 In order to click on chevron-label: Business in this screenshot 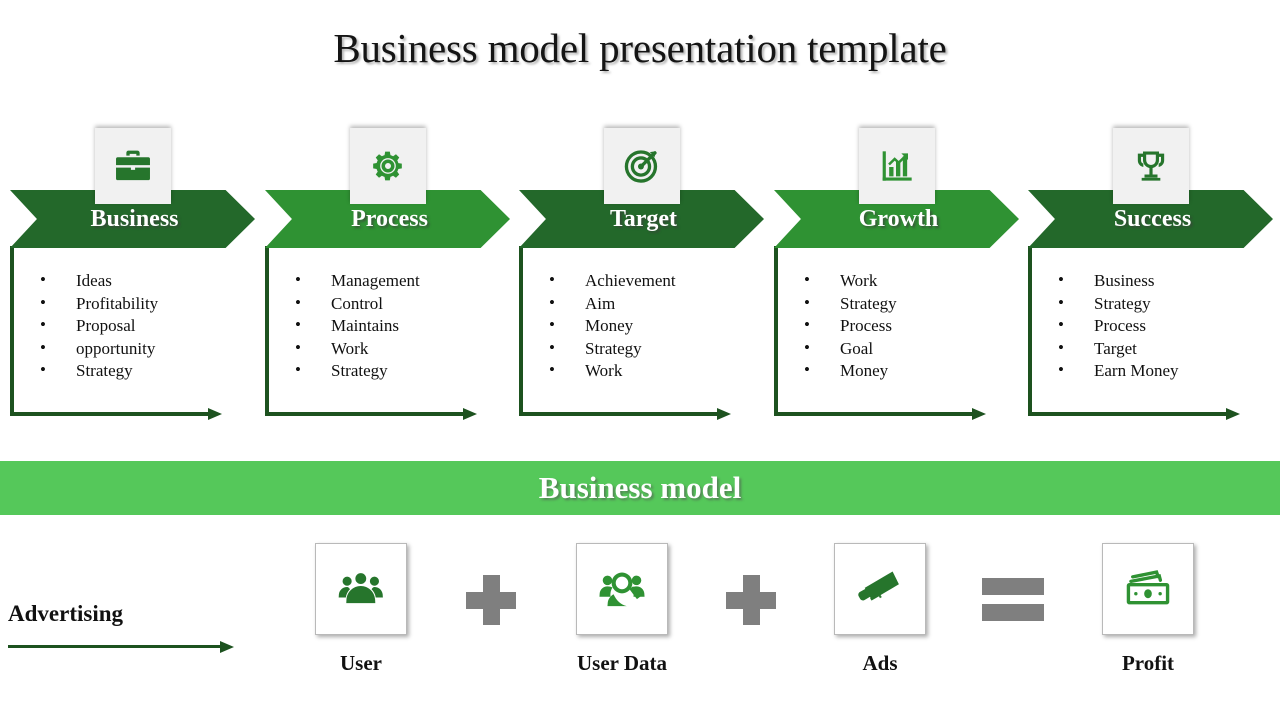, I will do `click(134, 219)`.